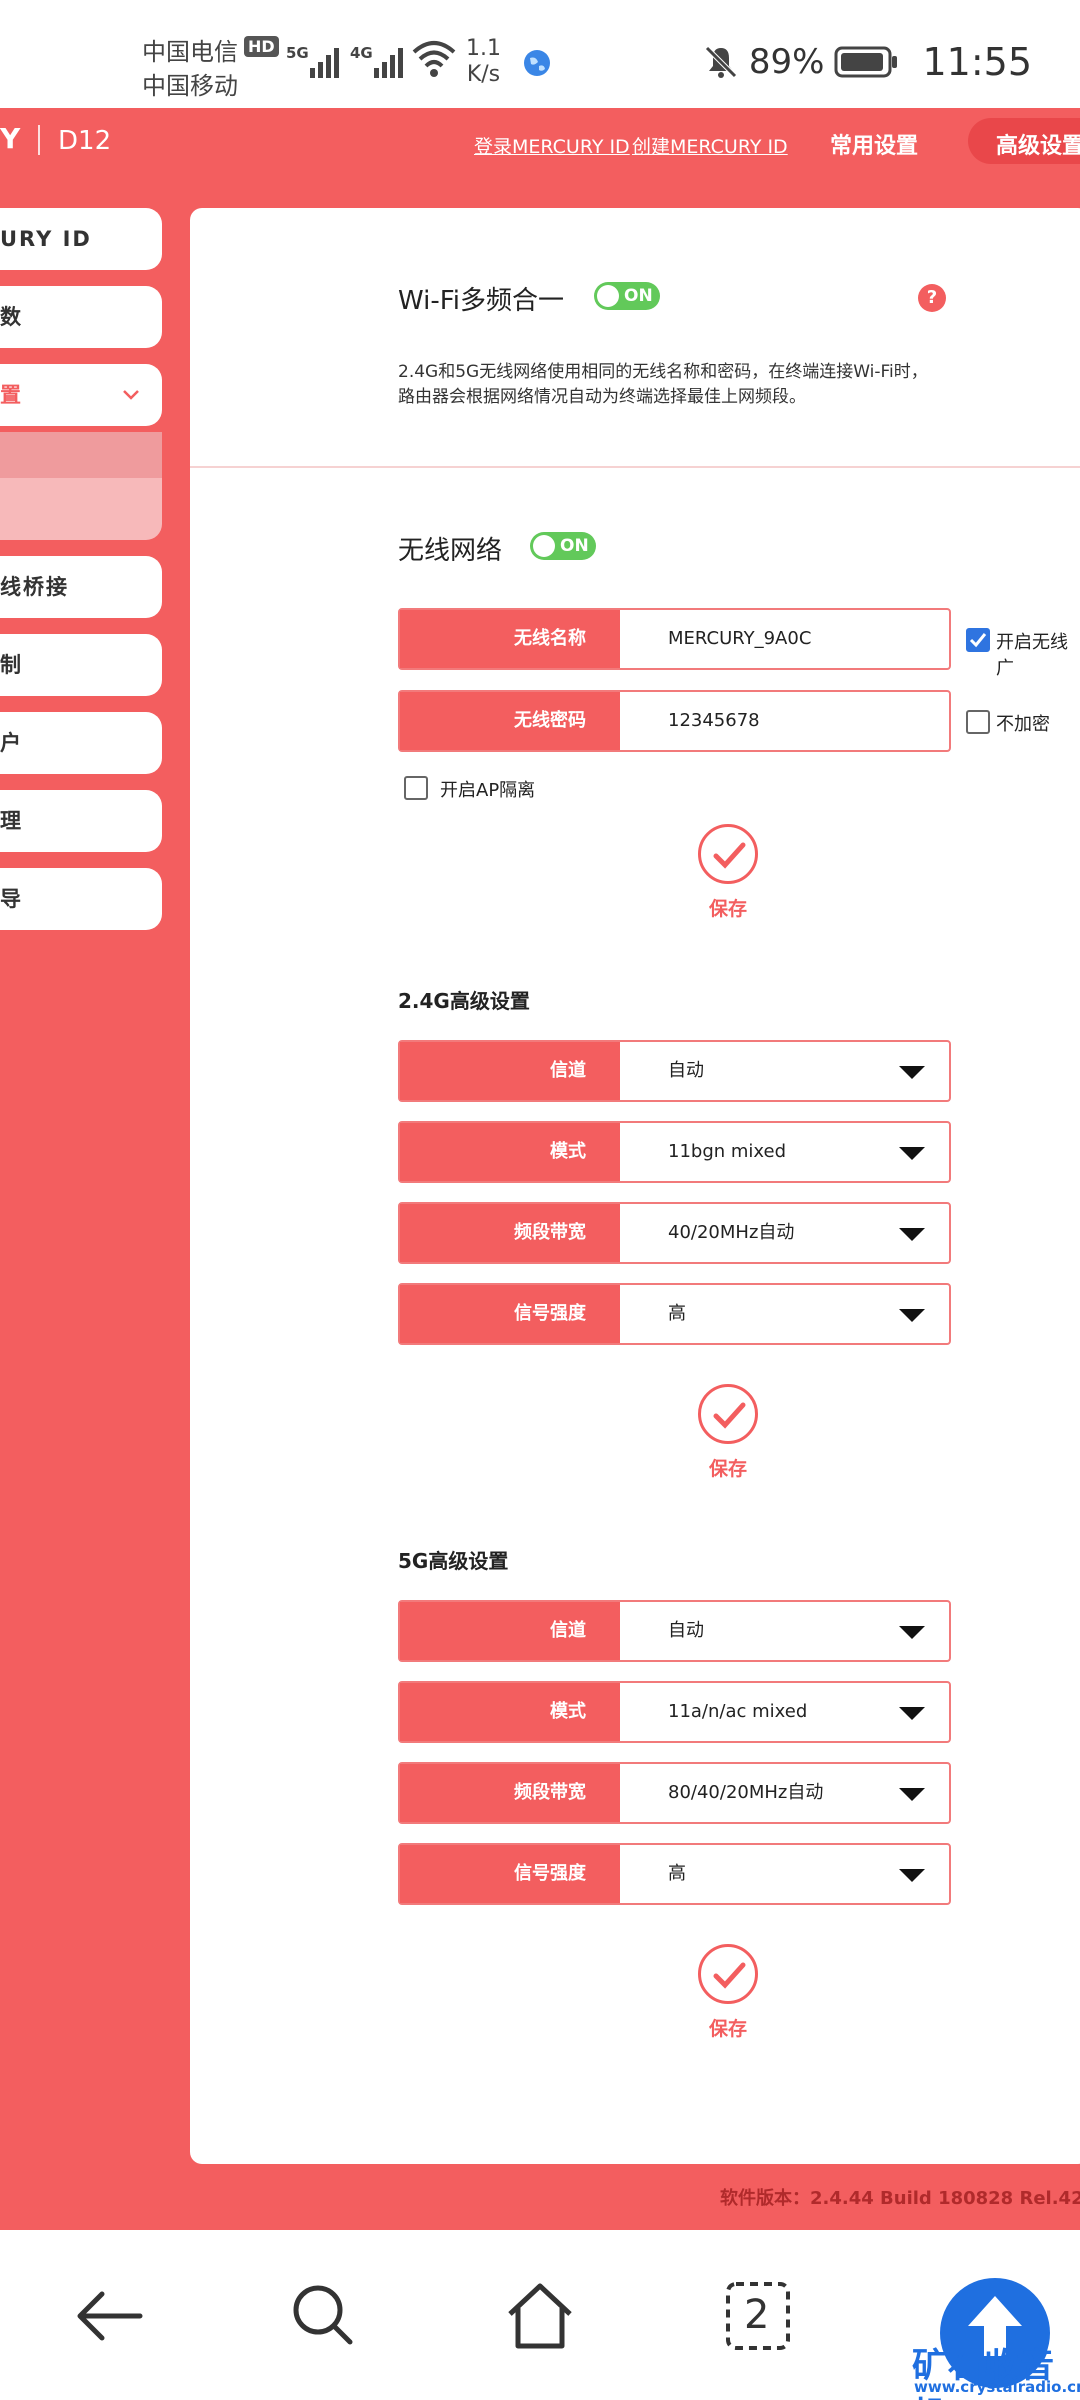 The height and width of the screenshot is (2400, 1080). What do you see at coordinates (416, 788) in the screenshot?
I see `ap-isolation-checkbox` at bounding box center [416, 788].